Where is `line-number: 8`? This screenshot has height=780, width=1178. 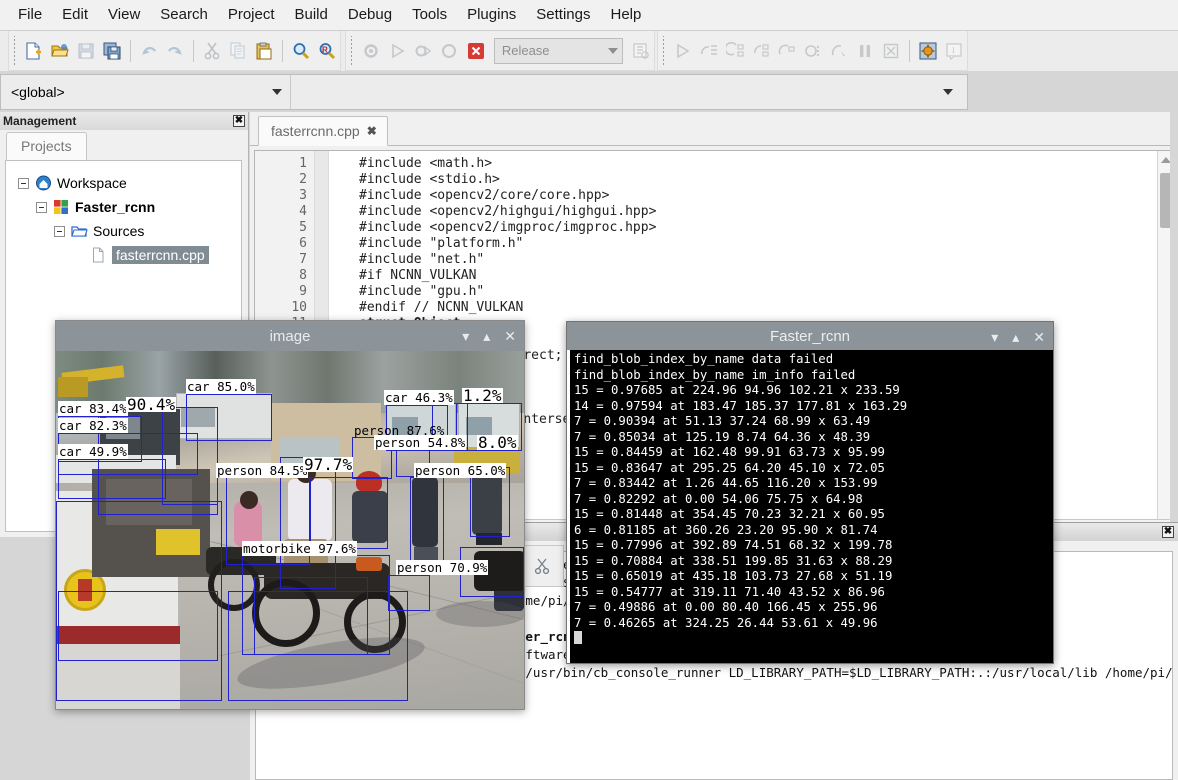
line-number: 8 is located at coordinates (303, 275).